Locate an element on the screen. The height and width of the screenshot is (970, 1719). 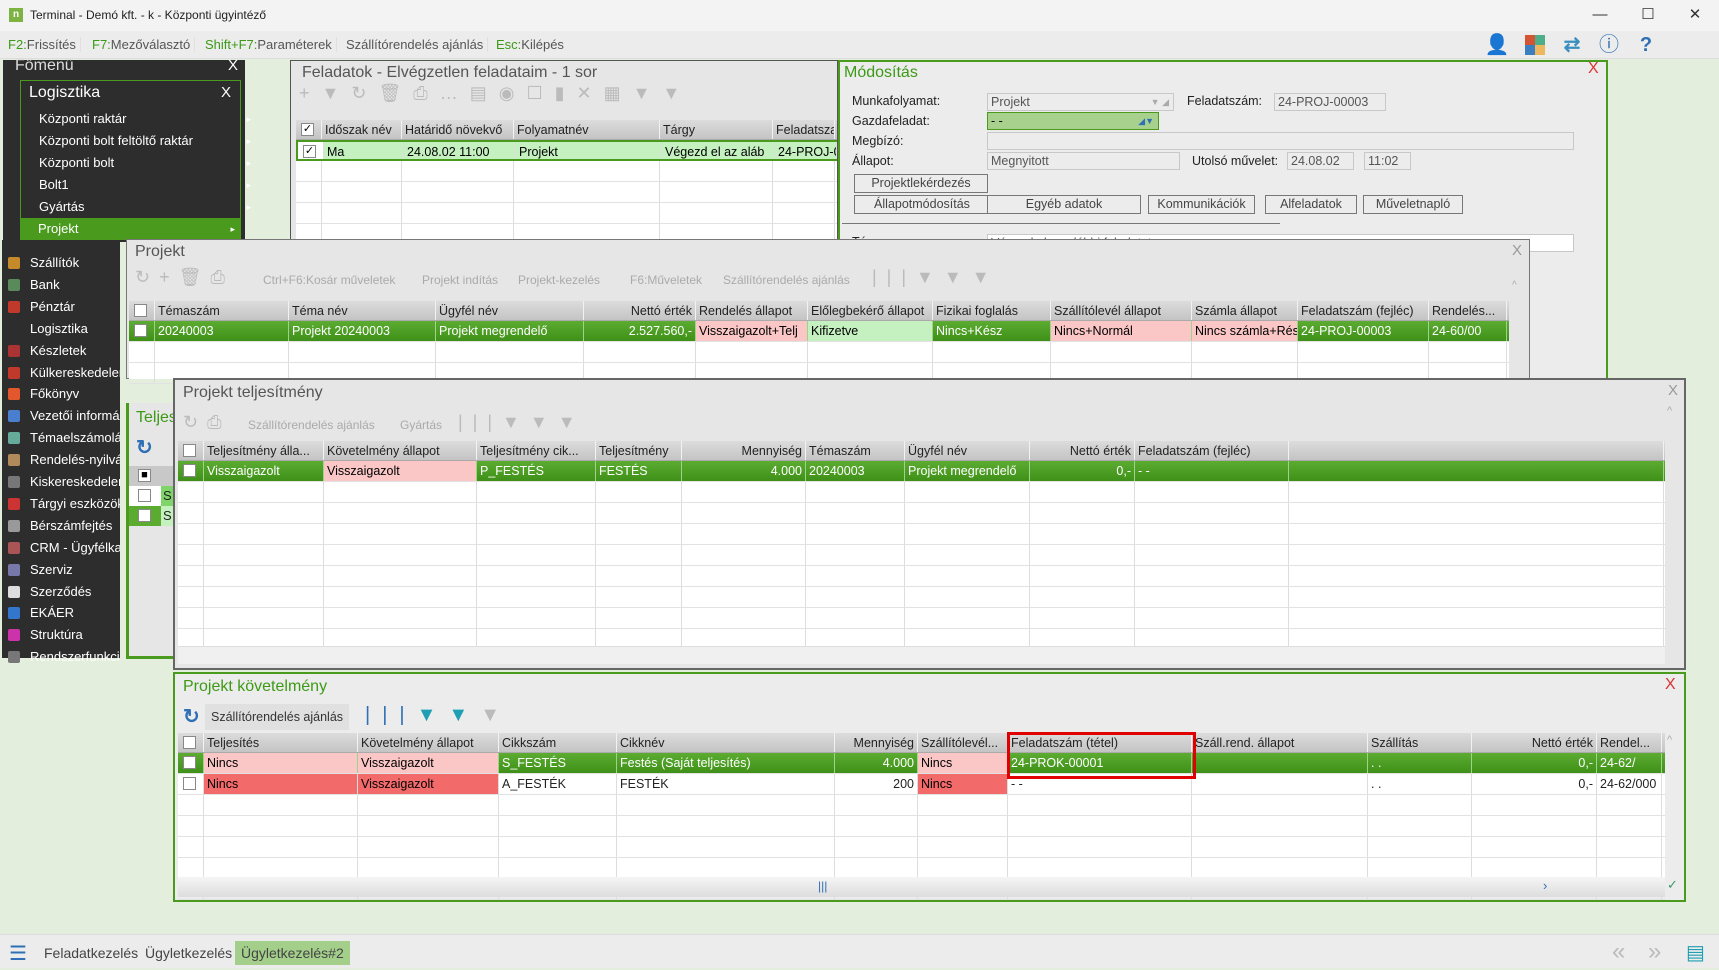
document-icon: ▤ is located at coordinates (1695, 952).